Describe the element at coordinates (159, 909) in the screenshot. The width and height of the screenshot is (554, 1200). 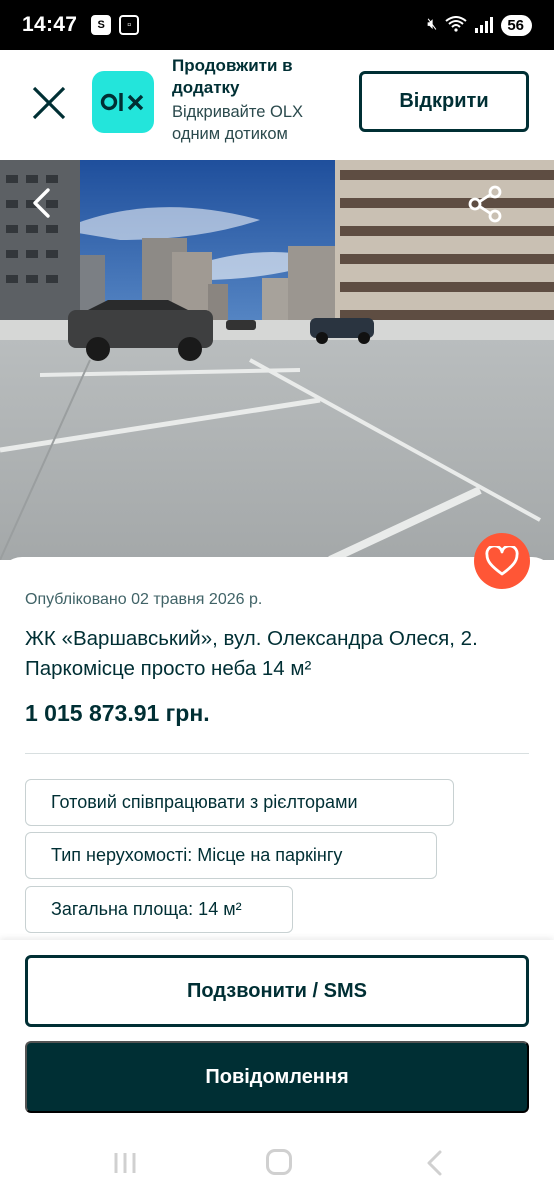
I see `tag-total-area: Загальна площа: 14 м²` at that location.